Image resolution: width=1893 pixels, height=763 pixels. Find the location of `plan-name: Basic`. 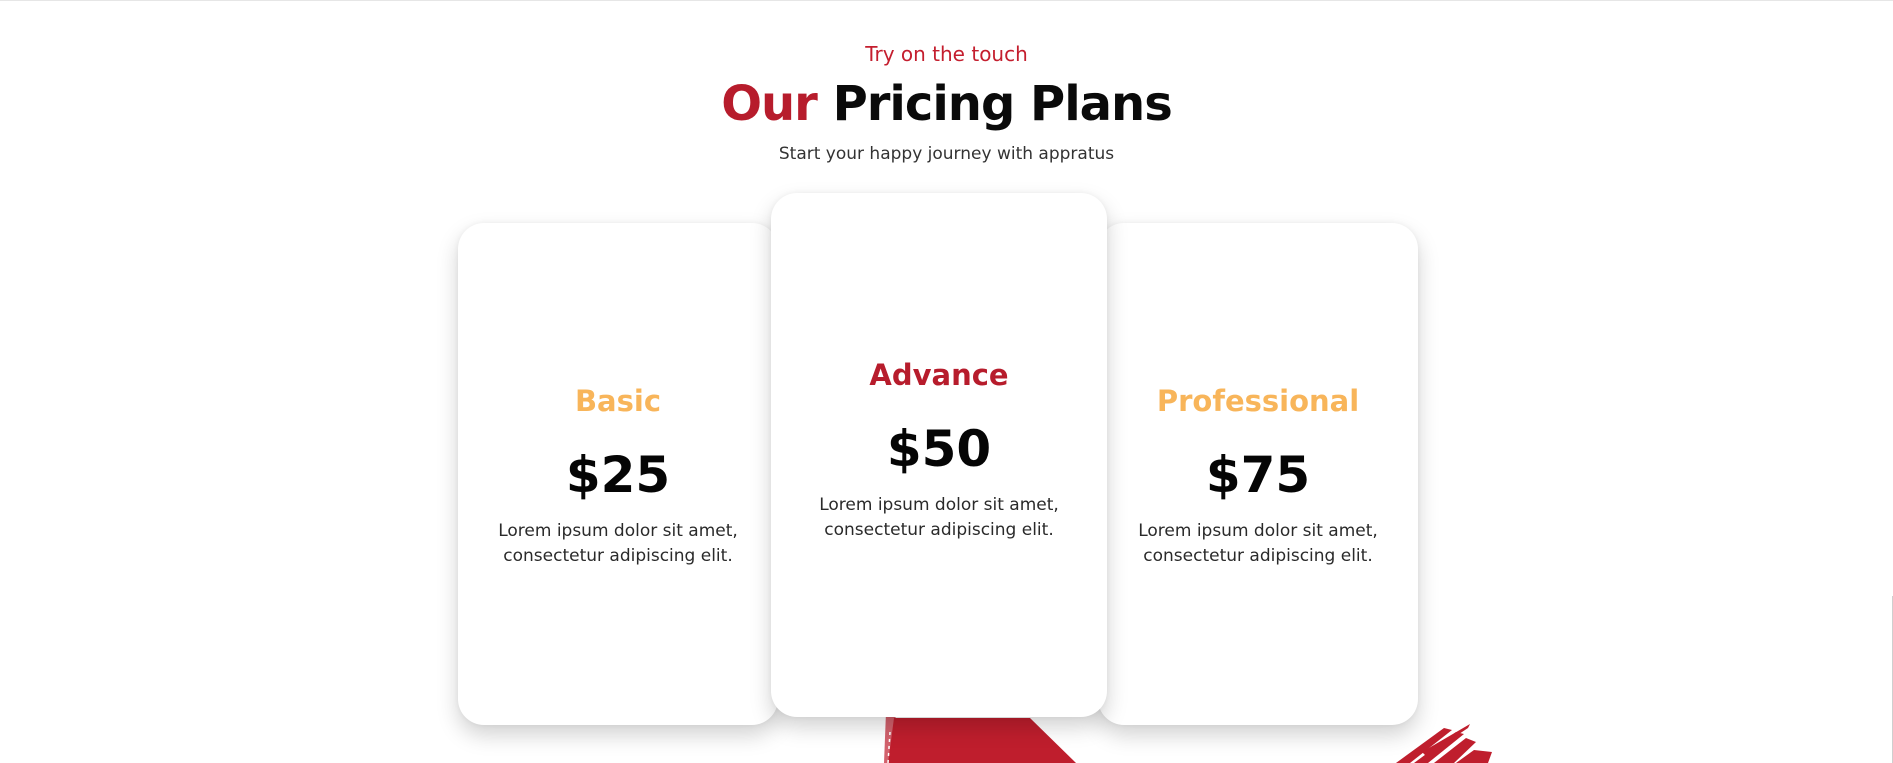

plan-name: Basic is located at coordinates (618, 401).